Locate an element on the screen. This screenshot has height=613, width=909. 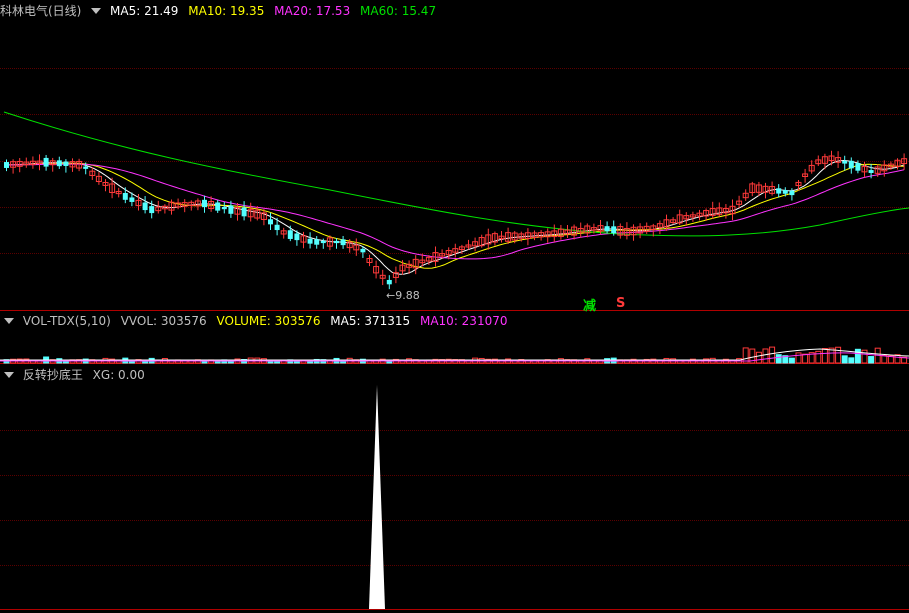
low-price-label: ←9.88 is located at coordinates (403, 295).